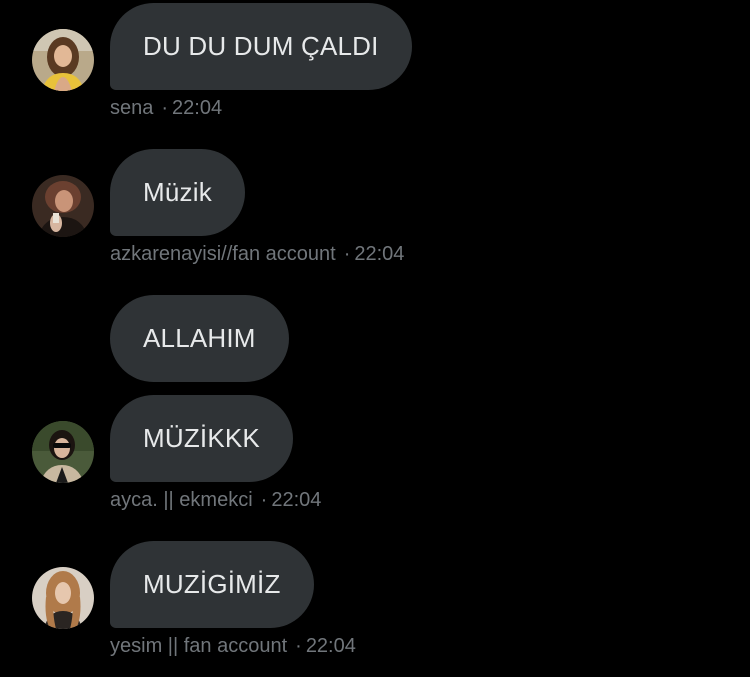  Describe the element at coordinates (131, 108) in the screenshot. I see `author-name: sena` at that location.